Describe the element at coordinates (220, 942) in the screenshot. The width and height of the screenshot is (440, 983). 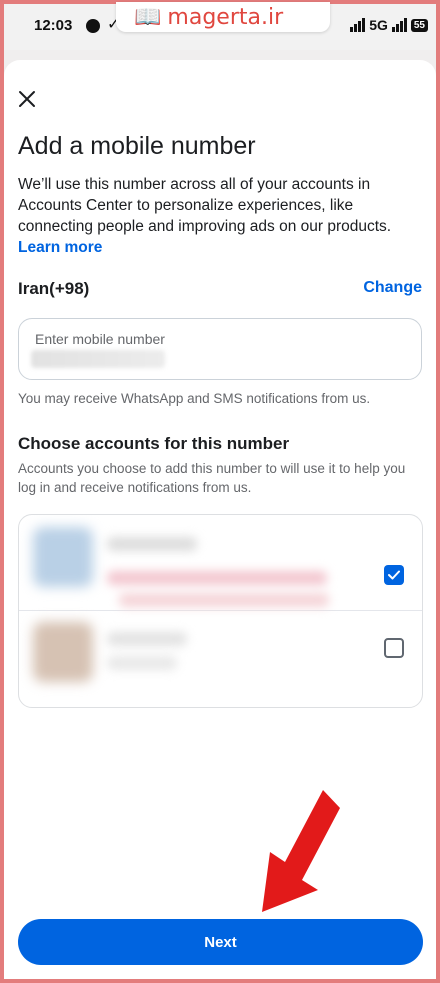
I see `next-button: Next` at that location.